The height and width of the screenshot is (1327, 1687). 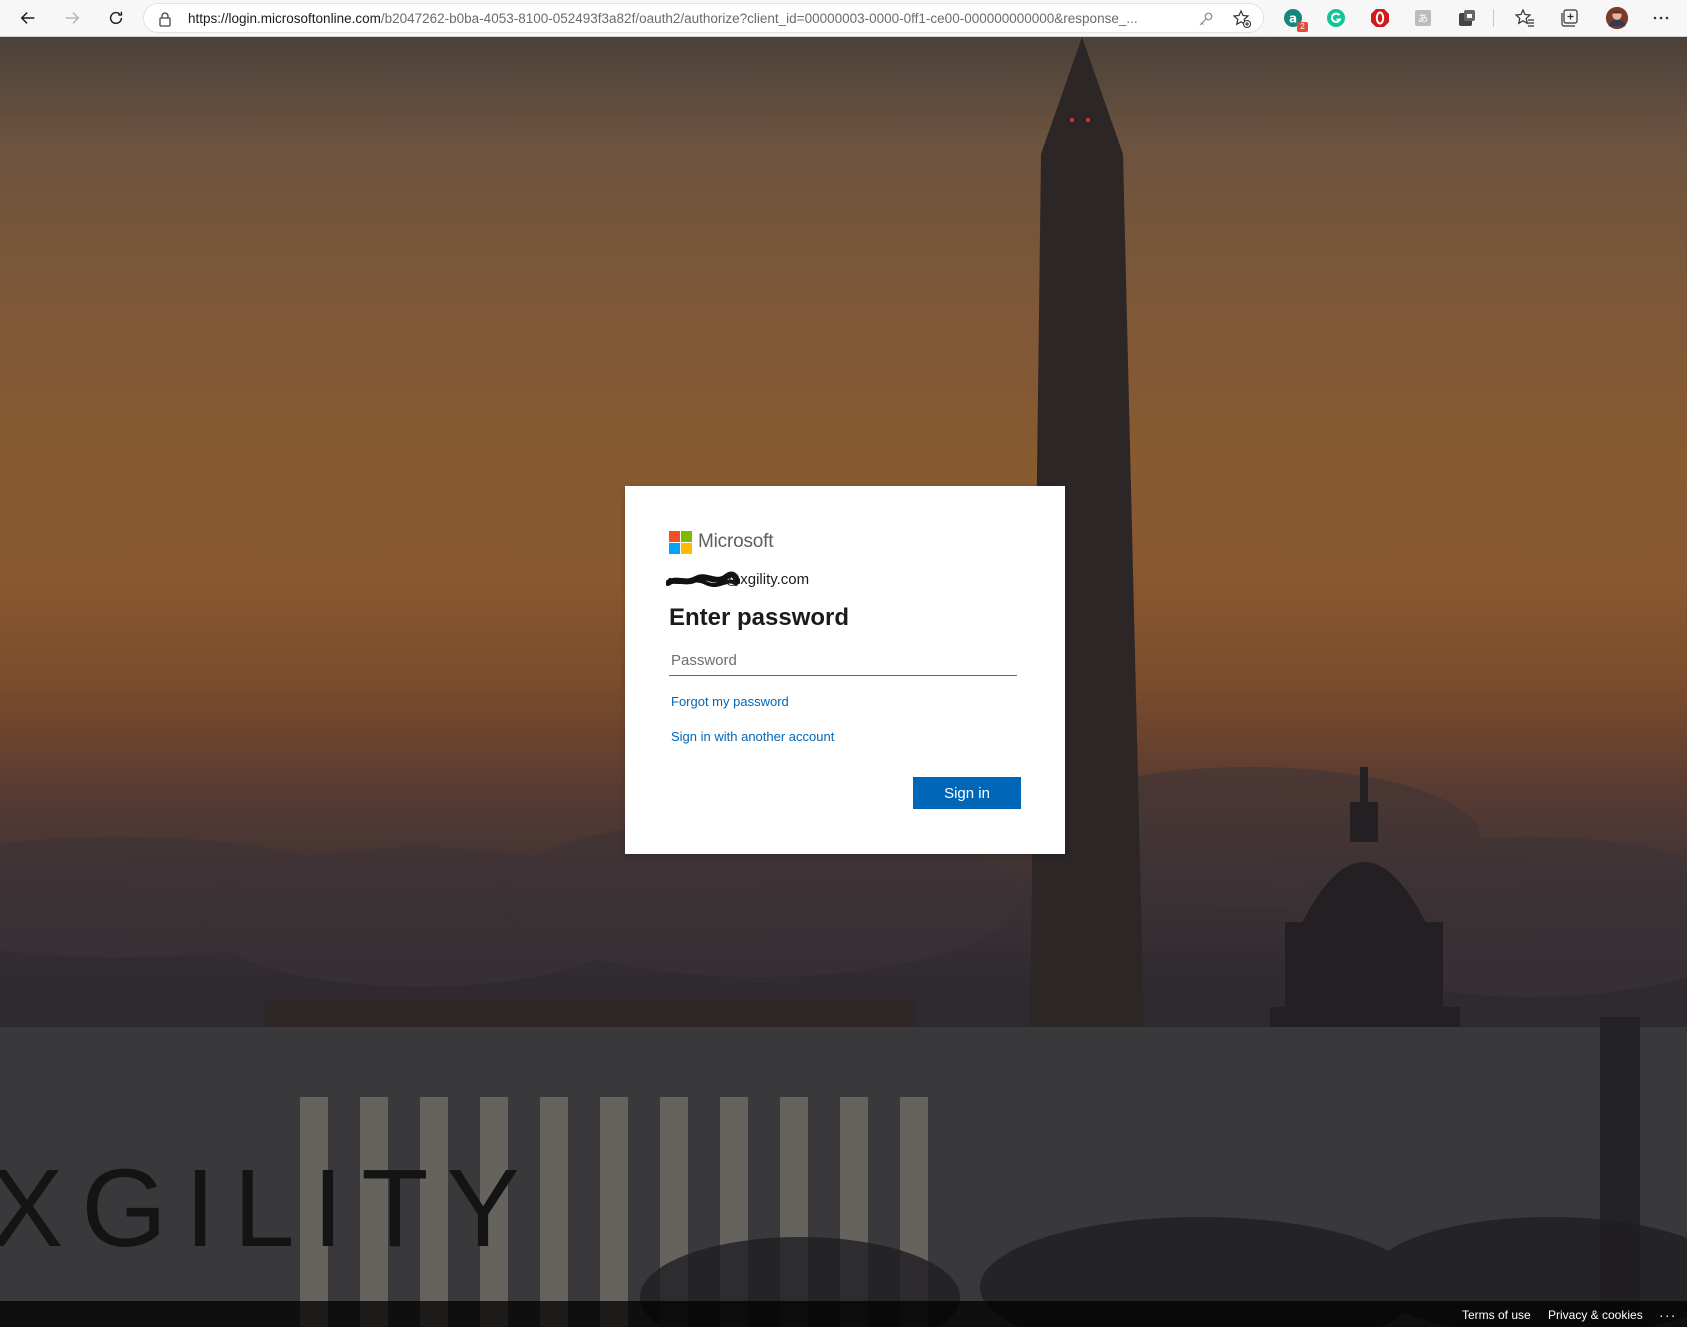 I want to click on microsoft-logo: Microsoft, so click(x=845, y=542).